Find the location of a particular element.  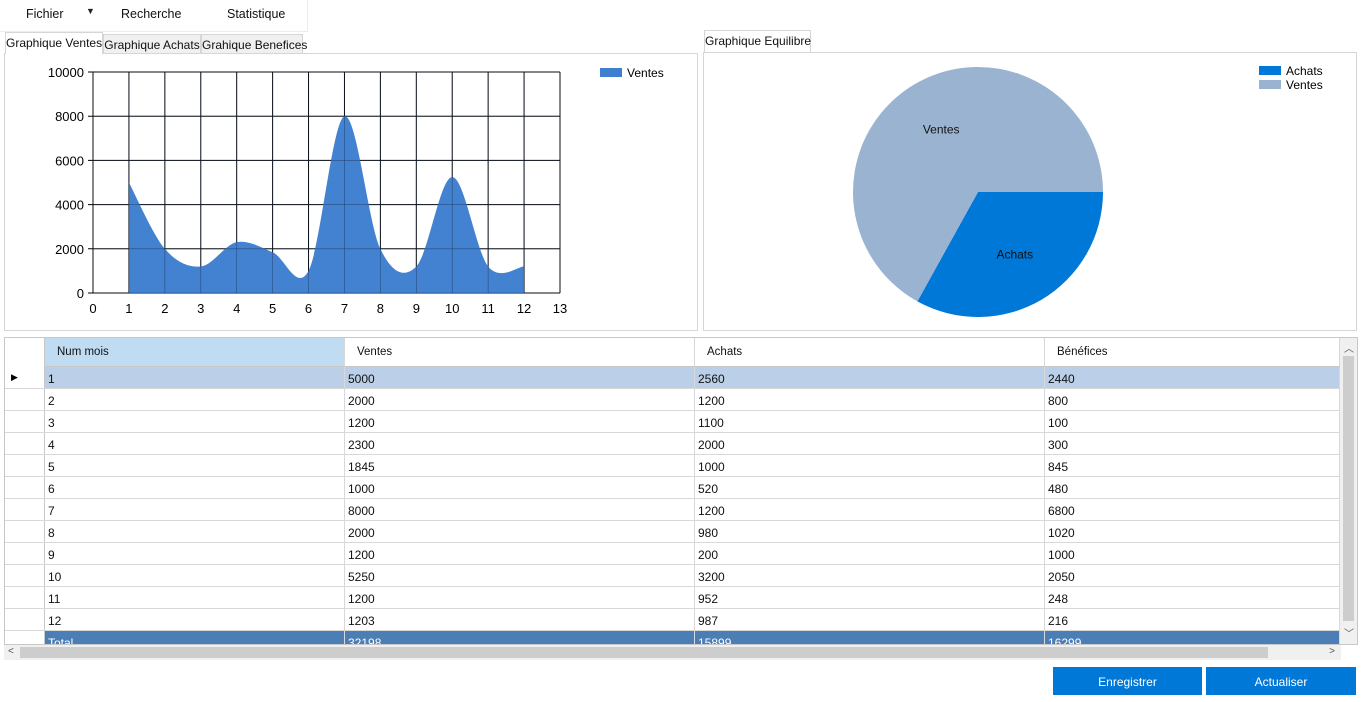

table-cell: 480 is located at coordinates (1192, 488).